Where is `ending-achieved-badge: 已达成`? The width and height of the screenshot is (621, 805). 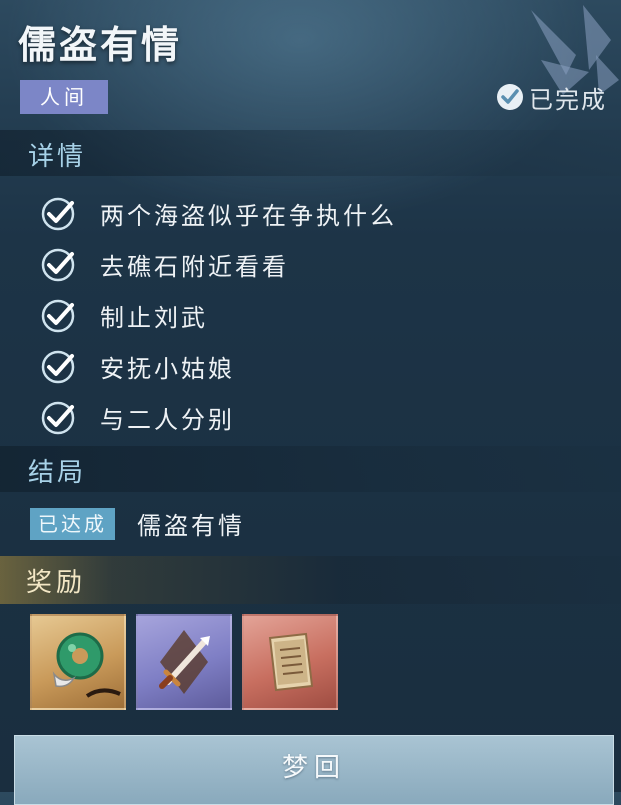 ending-achieved-badge: 已达成 is located at coordinates (72, 523).